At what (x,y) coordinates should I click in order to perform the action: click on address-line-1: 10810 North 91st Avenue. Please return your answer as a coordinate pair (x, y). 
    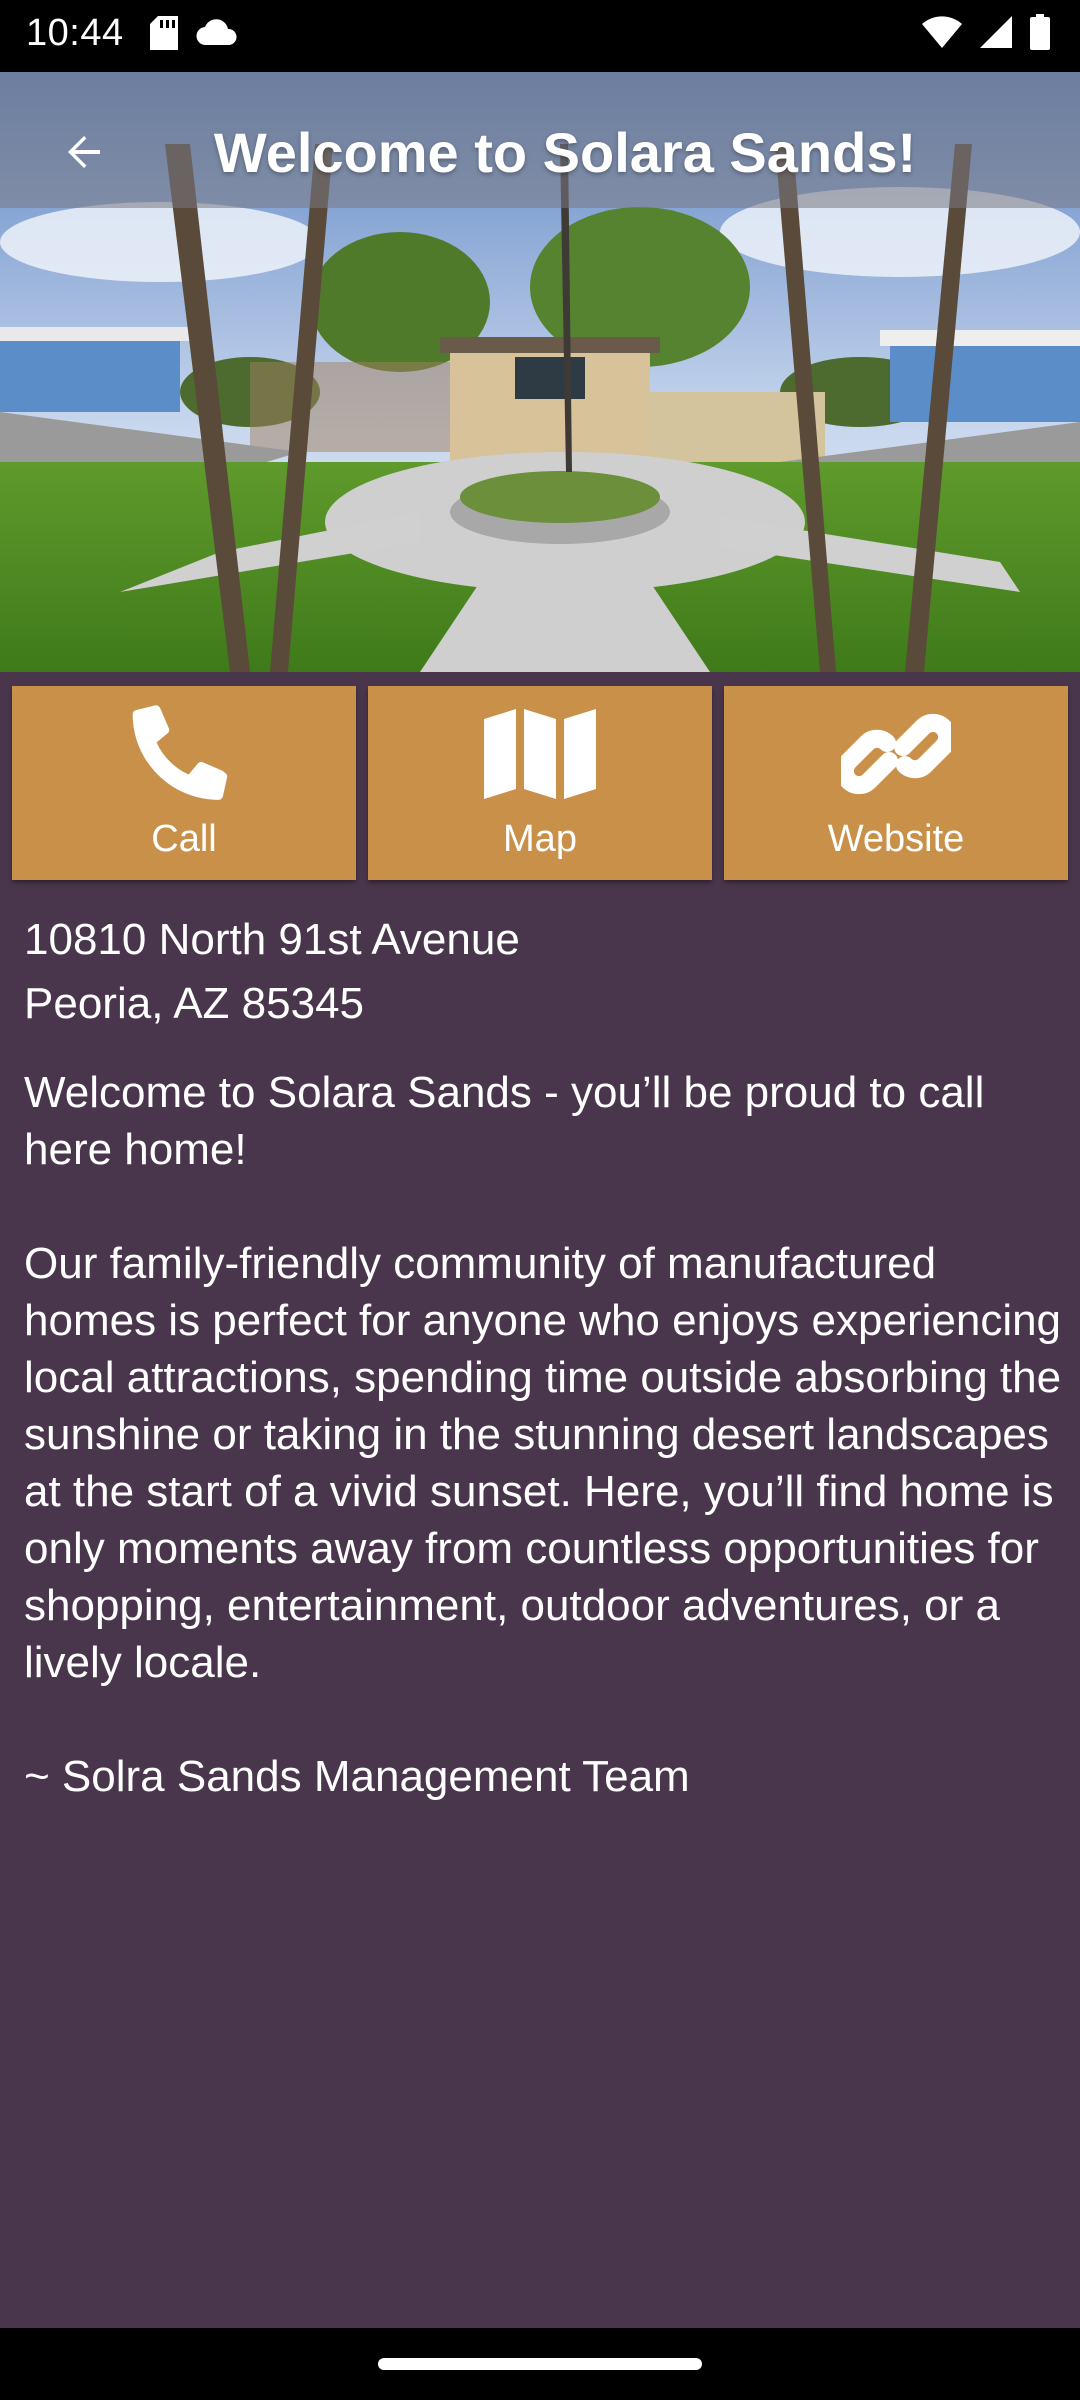
    Looking at the image, I should click on (272, 939).